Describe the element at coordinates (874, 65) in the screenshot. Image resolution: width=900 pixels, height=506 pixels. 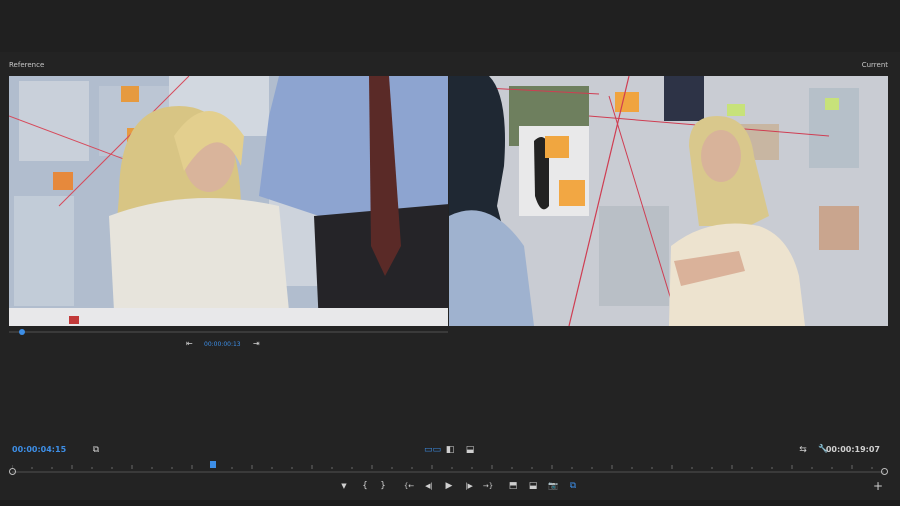
I see `current-label: Current` at that location.